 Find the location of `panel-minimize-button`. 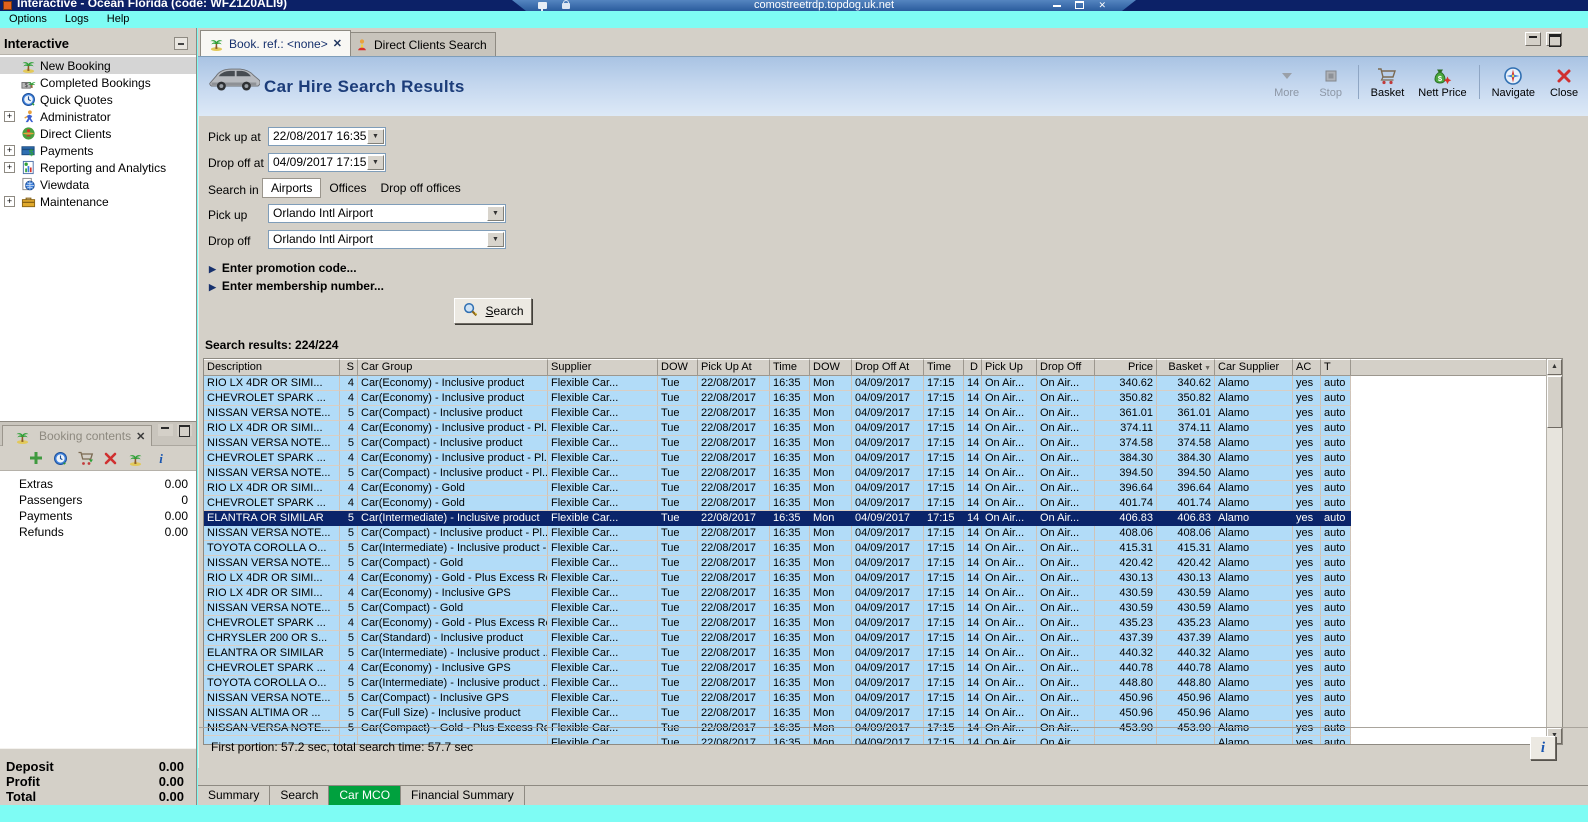

panel-minimize-button is located at coordinates (165, 430).